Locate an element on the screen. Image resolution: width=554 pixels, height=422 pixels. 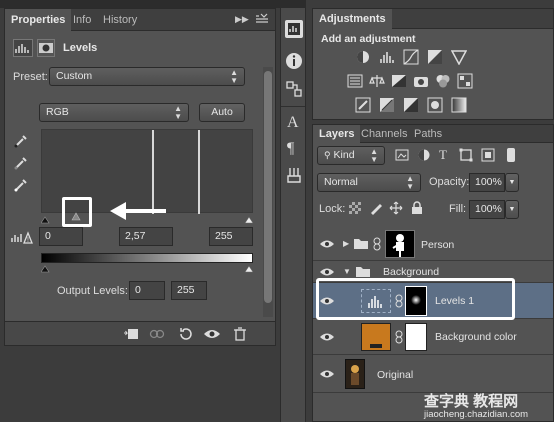
layer-row-background-color: Background color is located at coordinates (433, 337).